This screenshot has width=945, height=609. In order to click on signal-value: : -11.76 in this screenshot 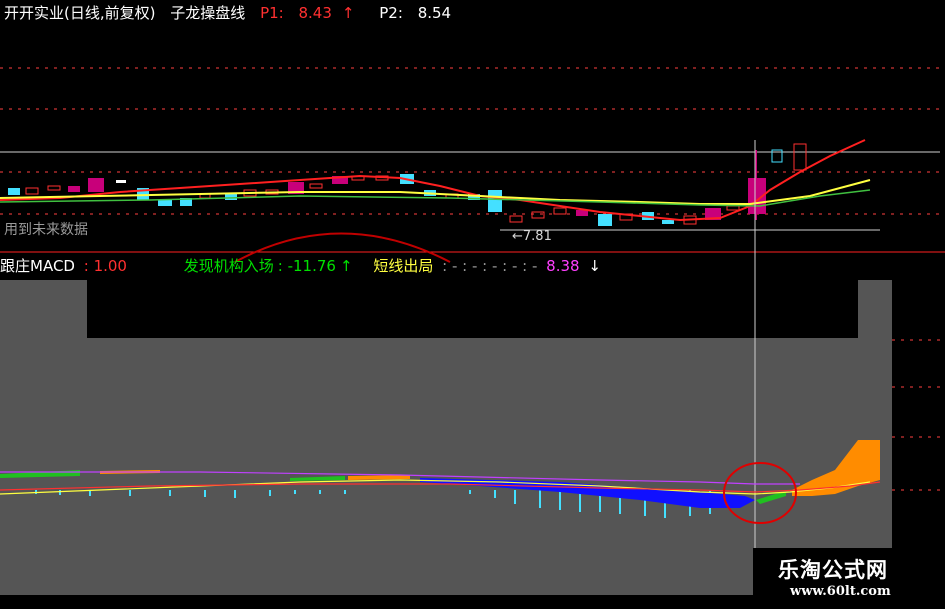, I will do `click(306, 266)`.